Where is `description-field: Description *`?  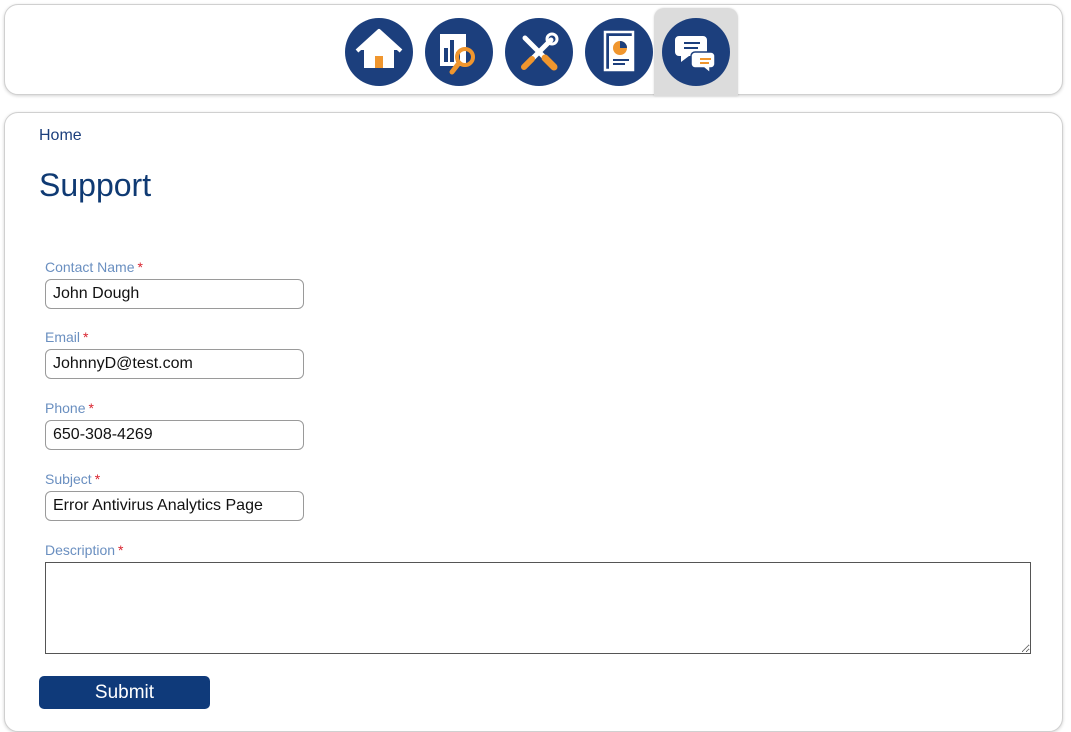
description-field: Description * is located at coordinates (538, 598).